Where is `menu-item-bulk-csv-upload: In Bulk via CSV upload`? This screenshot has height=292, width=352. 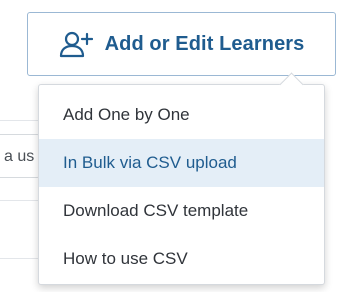 menu-item-bulk-csv-upload: In Bulk via CSV upload is located at coordinates (181, 163).